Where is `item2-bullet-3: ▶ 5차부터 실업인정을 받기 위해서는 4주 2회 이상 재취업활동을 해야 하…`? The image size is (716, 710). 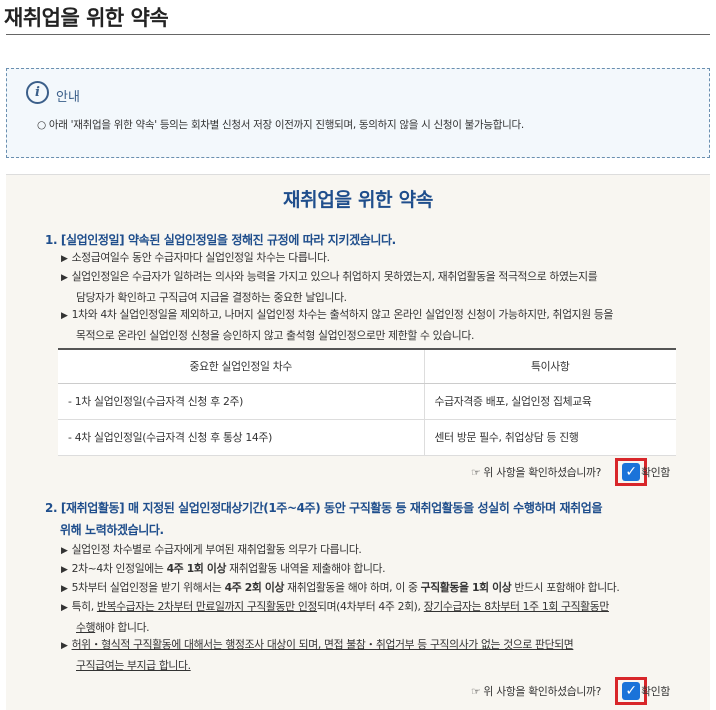 item2-bullet-3: ▶ 5차부터 실업인정을 받기 위해서는 4주 2회 이상 재취업활동을 해야 하… is located at coordinates (340, 587).